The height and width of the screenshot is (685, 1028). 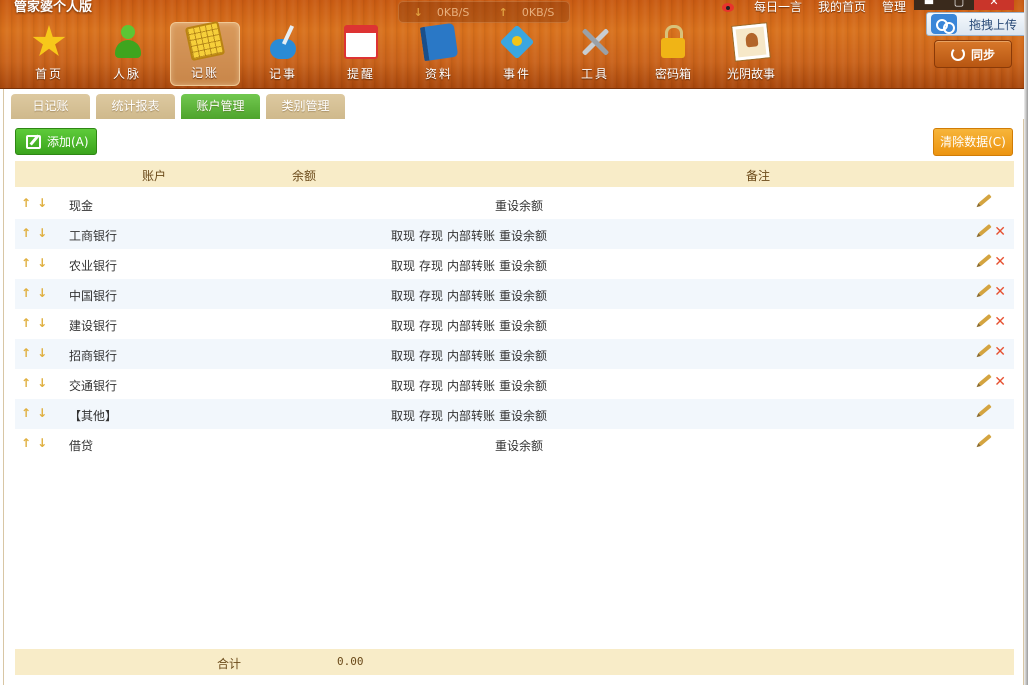 I want to click on table-row: ↑ ↓ 农业银行 取现 存现 内部转账 重设余额 ✕, so click(x=514, y=264).